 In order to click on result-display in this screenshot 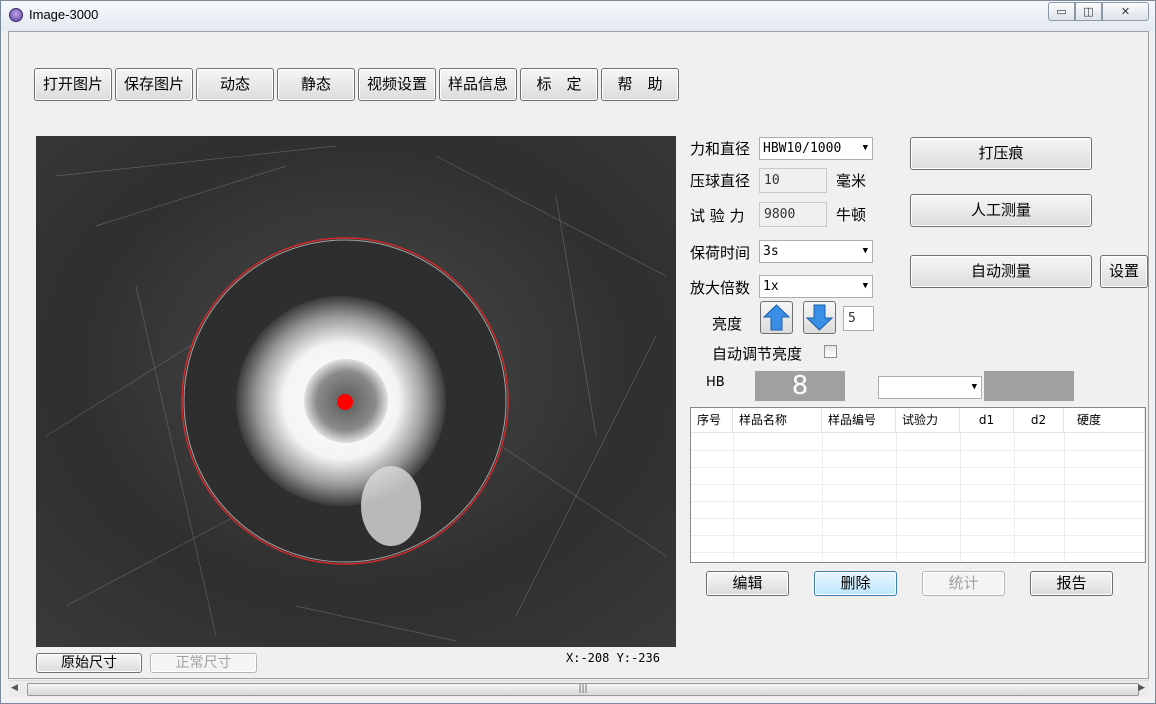, I will do `click(1029, 386)`.